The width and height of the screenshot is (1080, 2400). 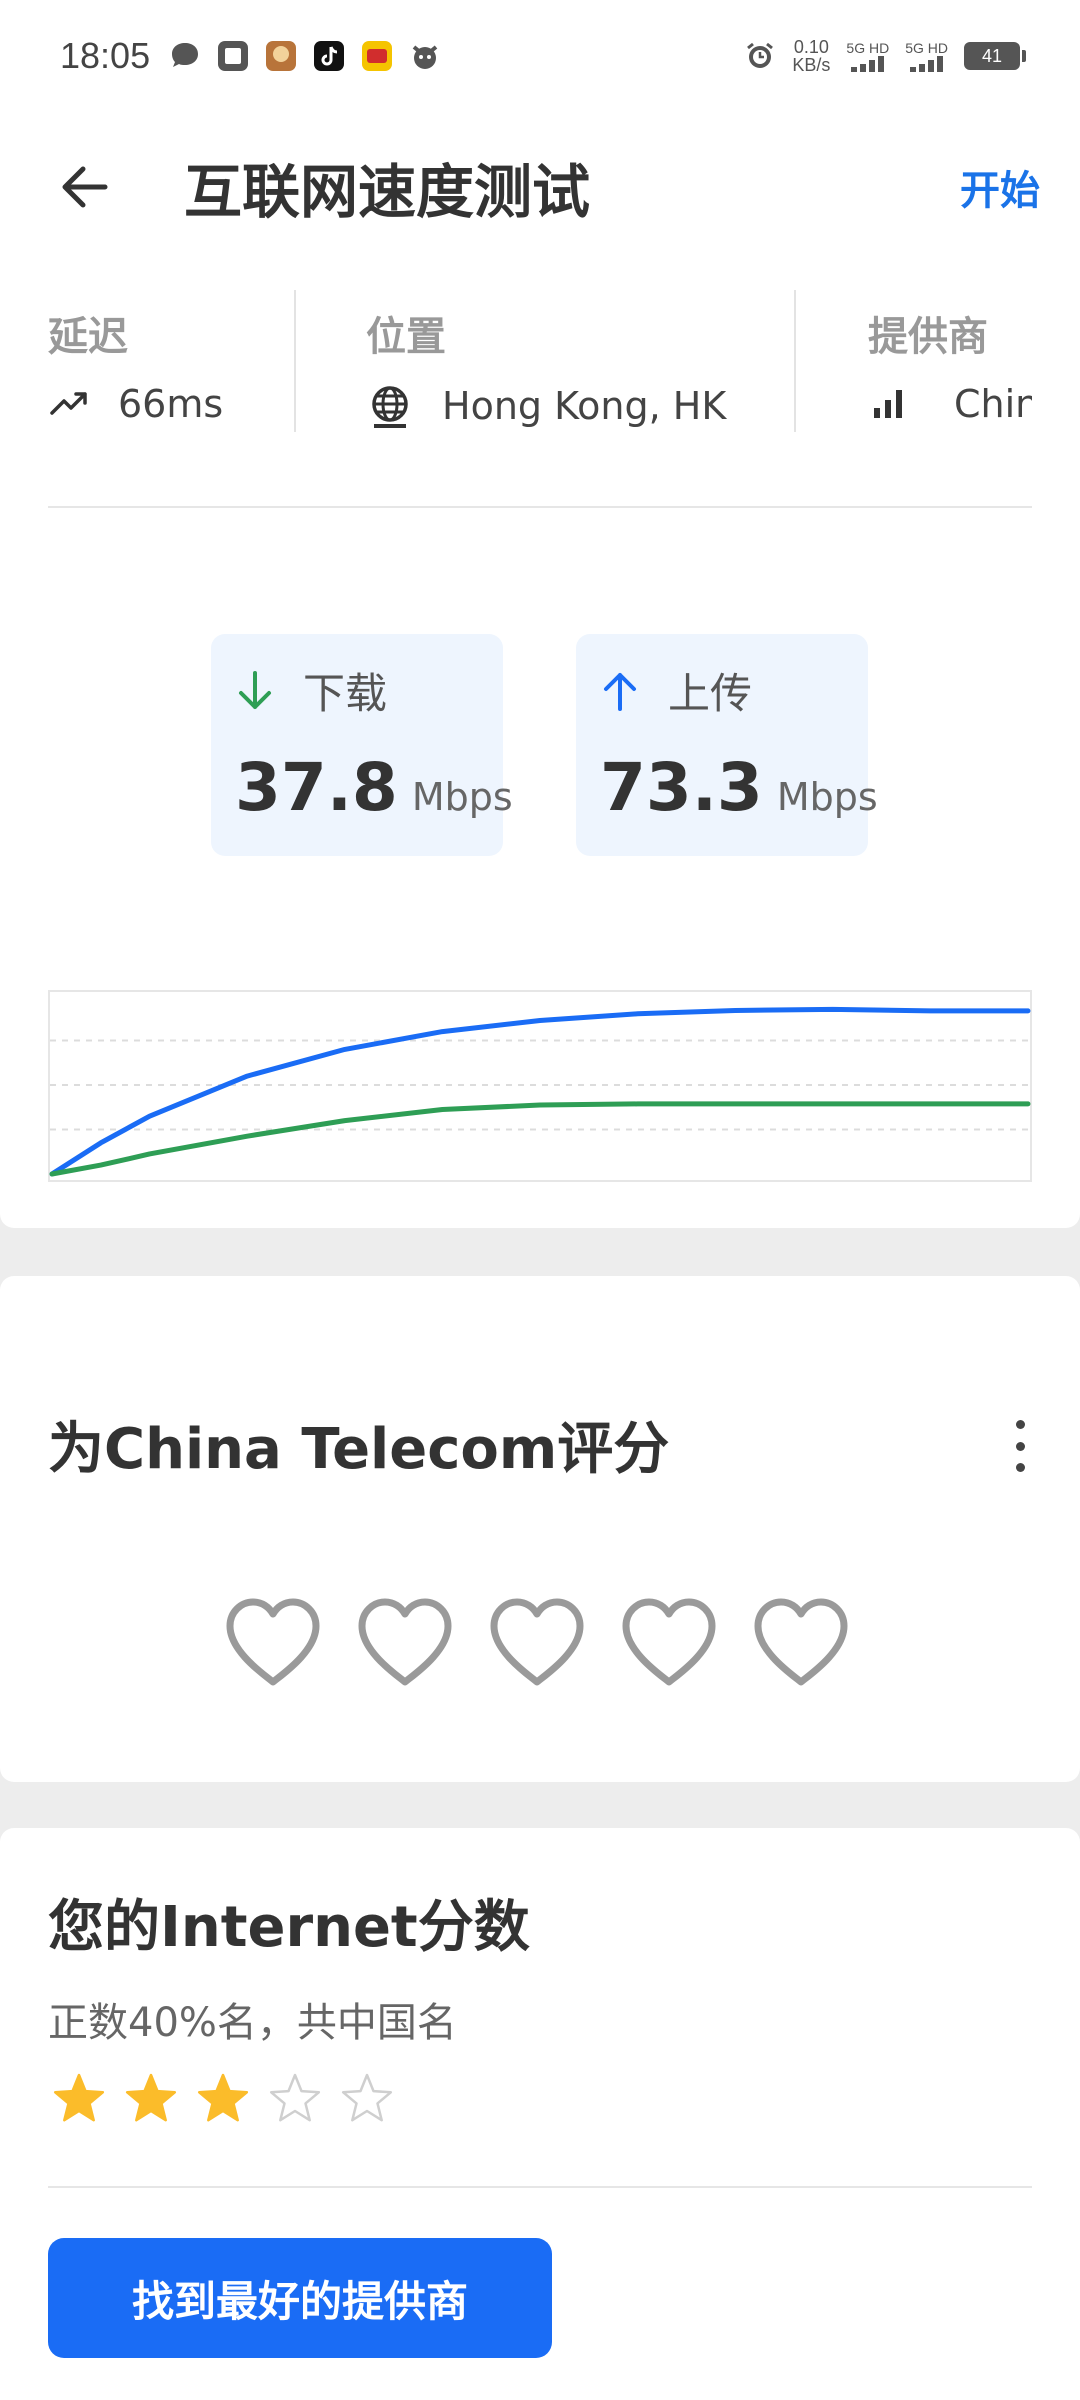 I want to click on tiktok-icon, so click(x=329, y=56).